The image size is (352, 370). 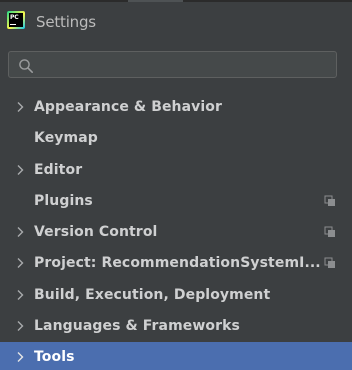 I want to click on tree-item-tools: Tools, so click(x=176, y=356).